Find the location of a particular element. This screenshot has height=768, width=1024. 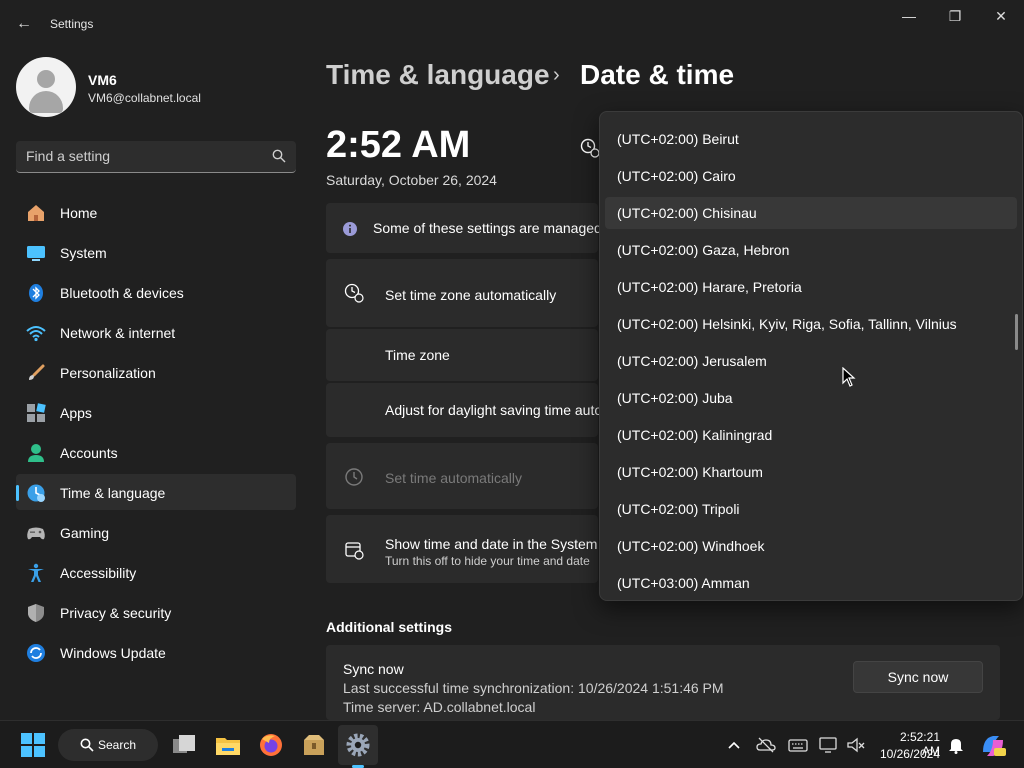

start-button-icon is located at coordinates (33, 745).